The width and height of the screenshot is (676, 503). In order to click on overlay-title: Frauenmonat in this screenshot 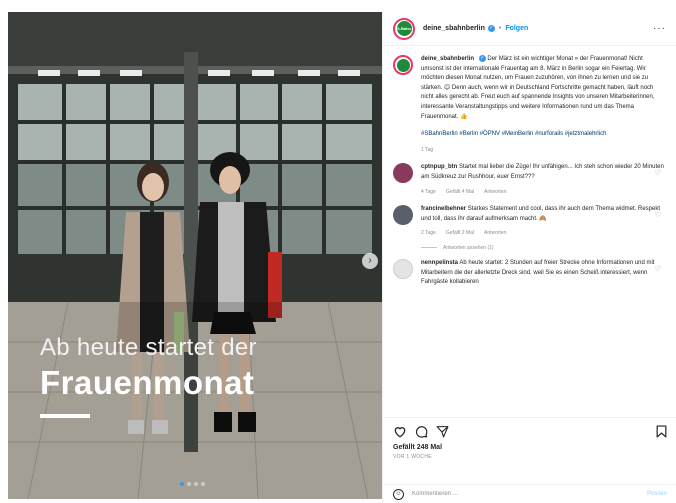, I will do `click(147, 382)`.